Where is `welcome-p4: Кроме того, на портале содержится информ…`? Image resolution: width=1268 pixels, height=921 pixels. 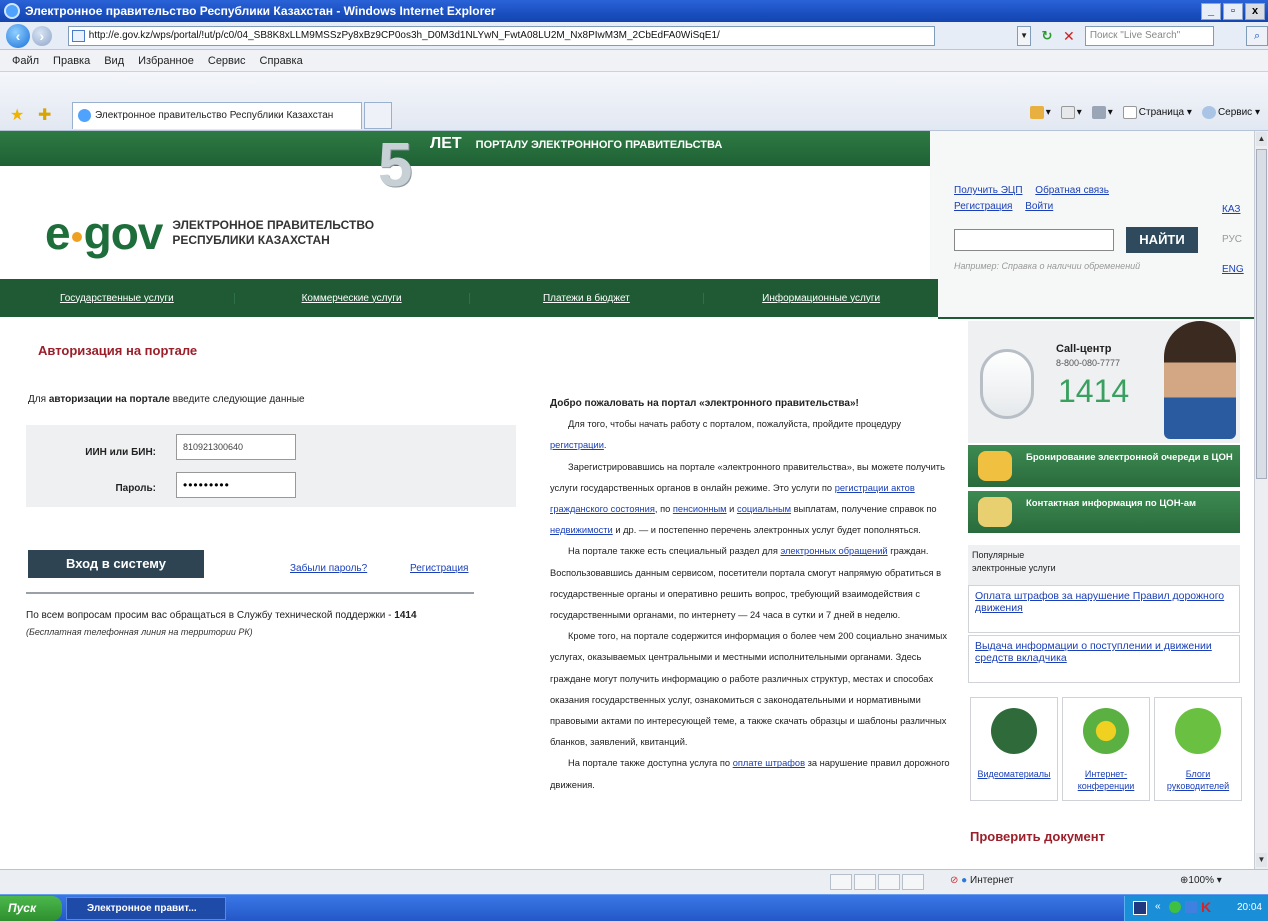 welcome-p4: Кроме того, на портале содержится информ… is located at coordinates (749, 689).